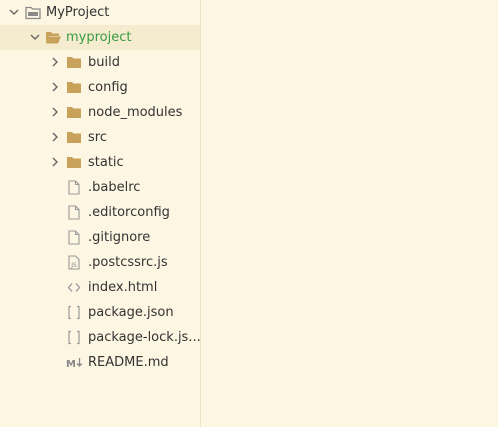 The width and height of the screenshot is (498, 427). I want to click on tree-label: README.md, so click(128, 362).